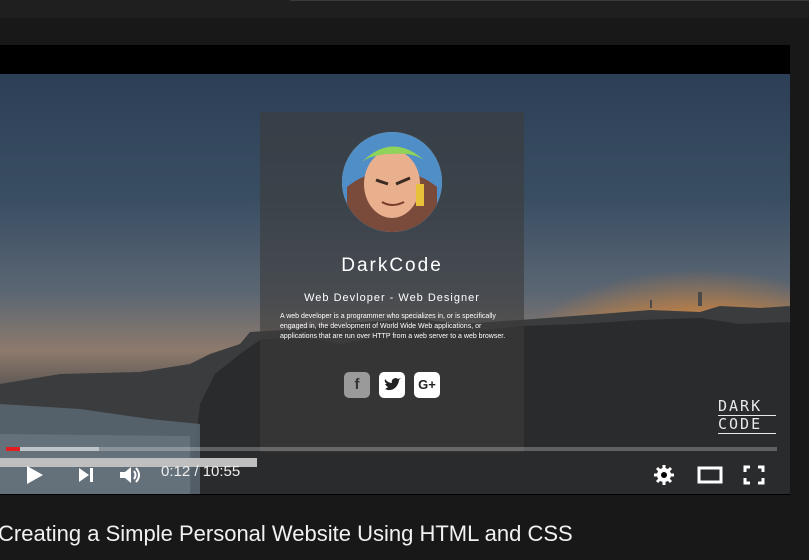 The height and width of the screenshot is (560, 809). I want to click on settings-icon, so click(664, 477).